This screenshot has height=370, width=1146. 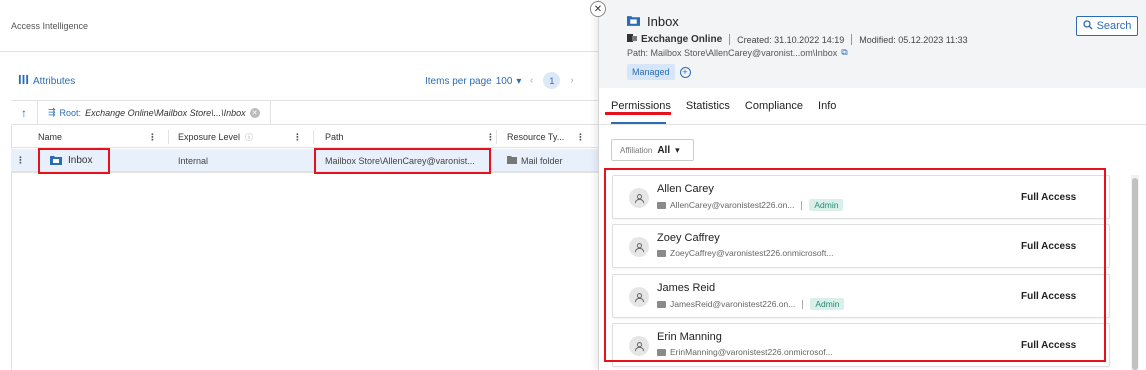 What do you see at coordinates (689, 337) in the screenshot?
I see `user-name: Erin Manning` at bounding box center [689, 337].